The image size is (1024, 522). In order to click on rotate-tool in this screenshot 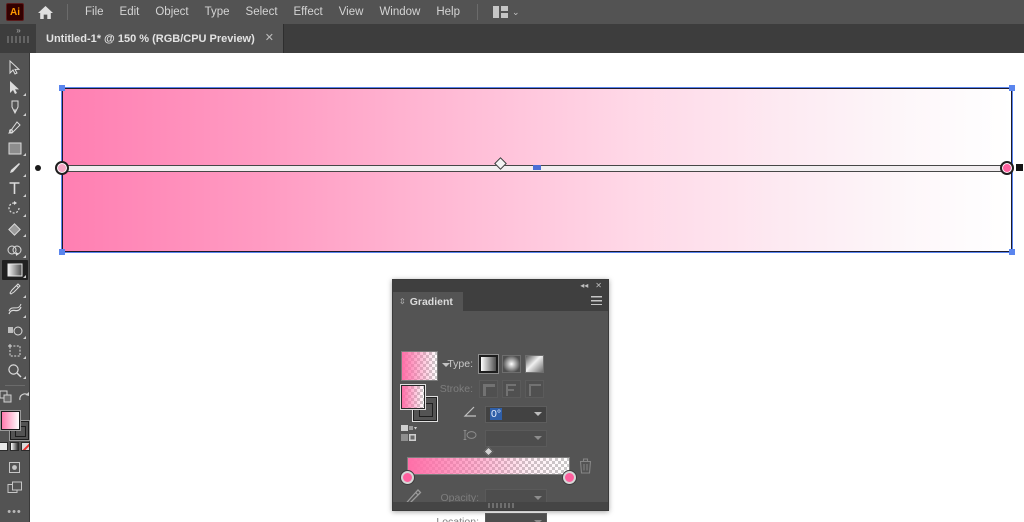, I will do `click(15, 209)`.